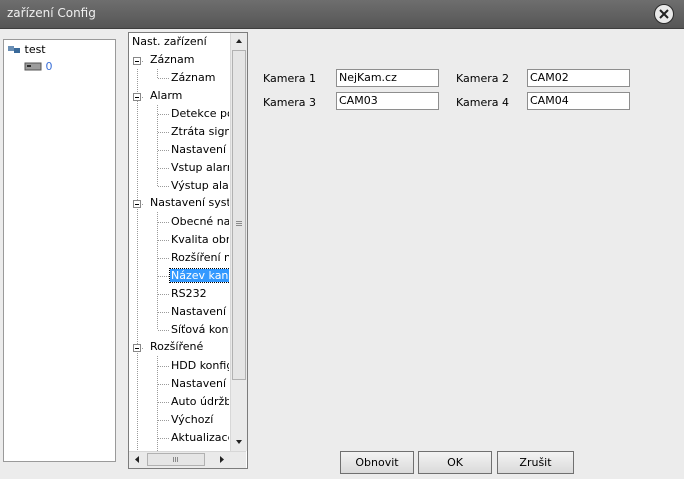  I want to click on tree-group-zaznam: Záznam, so click(172, 61).